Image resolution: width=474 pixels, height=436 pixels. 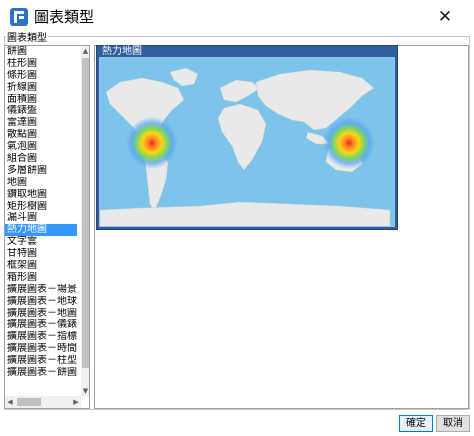 I want to click on list-item: 條形圖, so click(x=41, y=76).